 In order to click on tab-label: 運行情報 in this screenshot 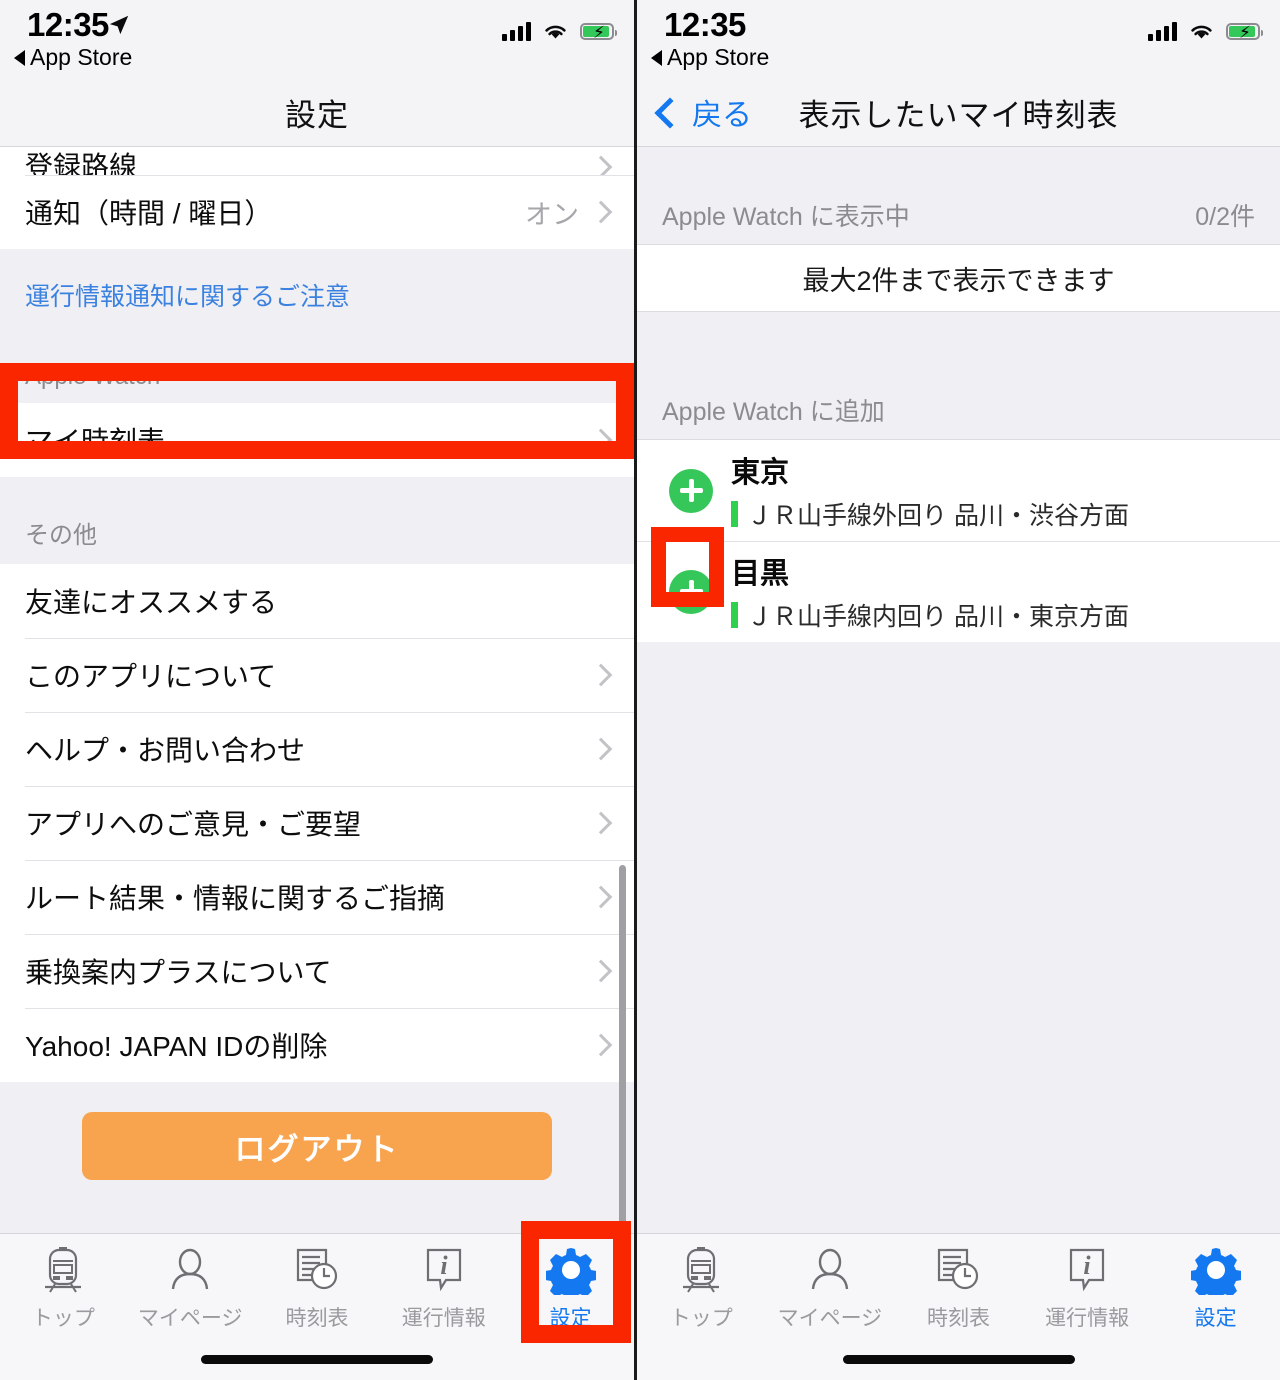, I will do `click(1087, 1318)`.